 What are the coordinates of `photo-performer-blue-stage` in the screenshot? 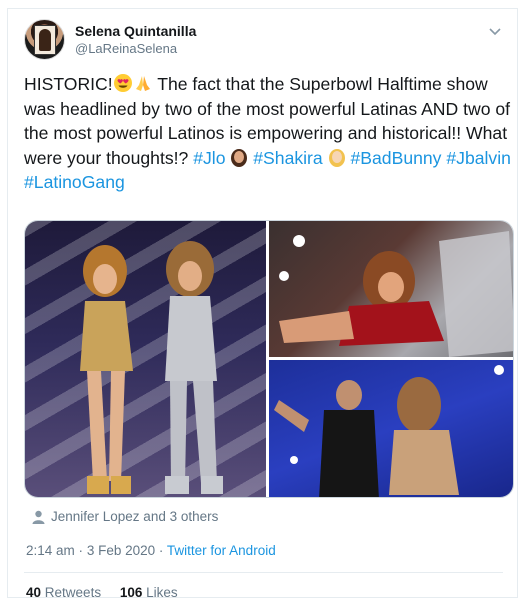 It's located at (391, 428).